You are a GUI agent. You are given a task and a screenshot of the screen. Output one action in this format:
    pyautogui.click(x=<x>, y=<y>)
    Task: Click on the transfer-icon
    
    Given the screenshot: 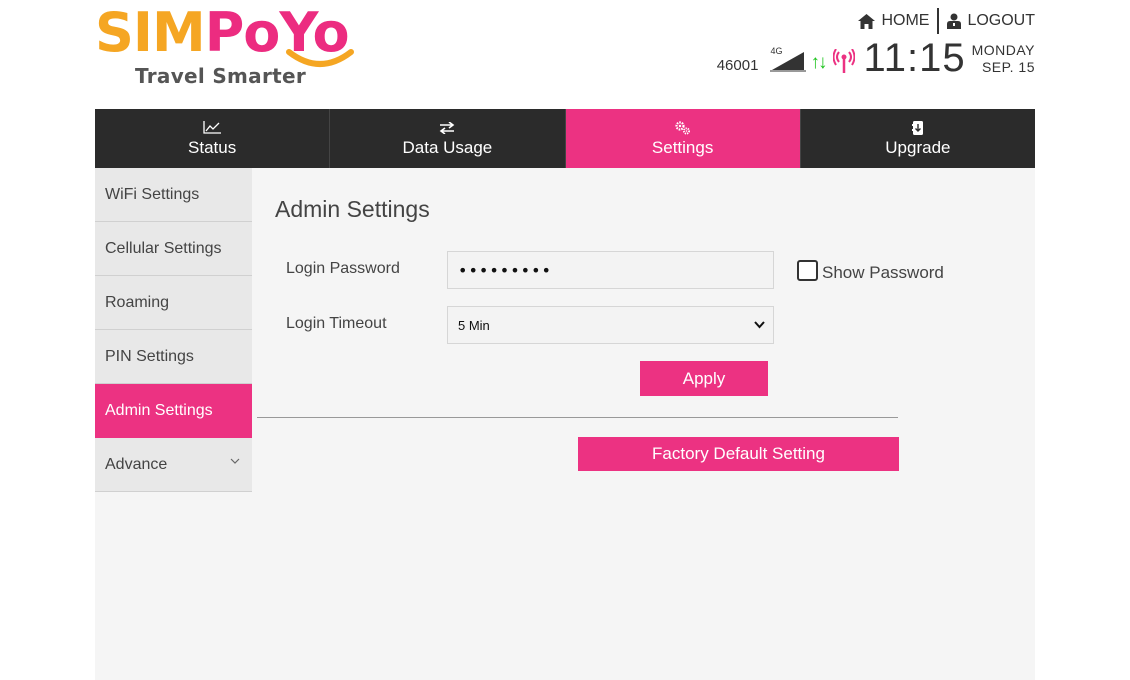 What is the action you would take?
    pyautogui.click(x=447, y=127)
    